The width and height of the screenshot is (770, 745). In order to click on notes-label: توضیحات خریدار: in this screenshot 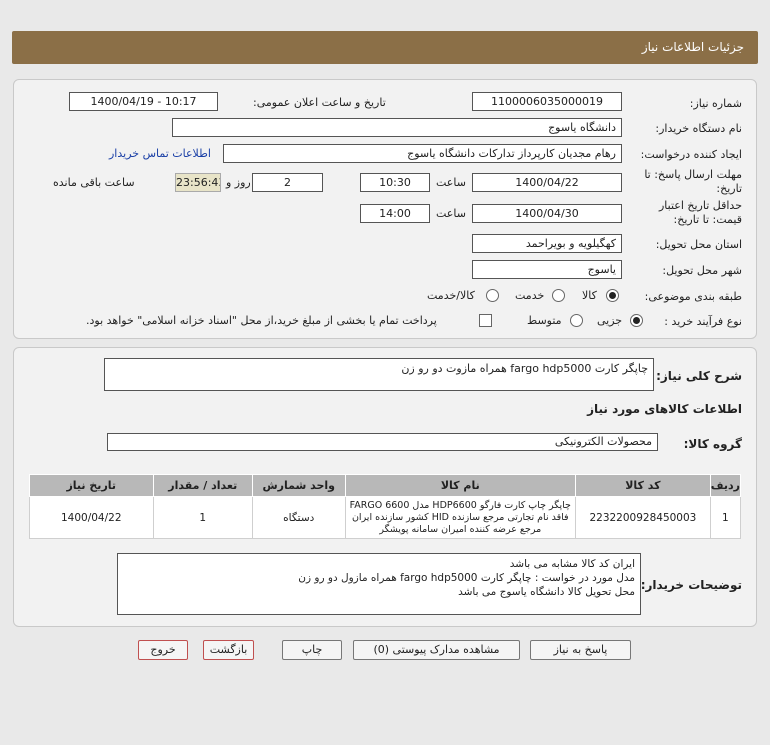, I will do `click(691, 585)`.